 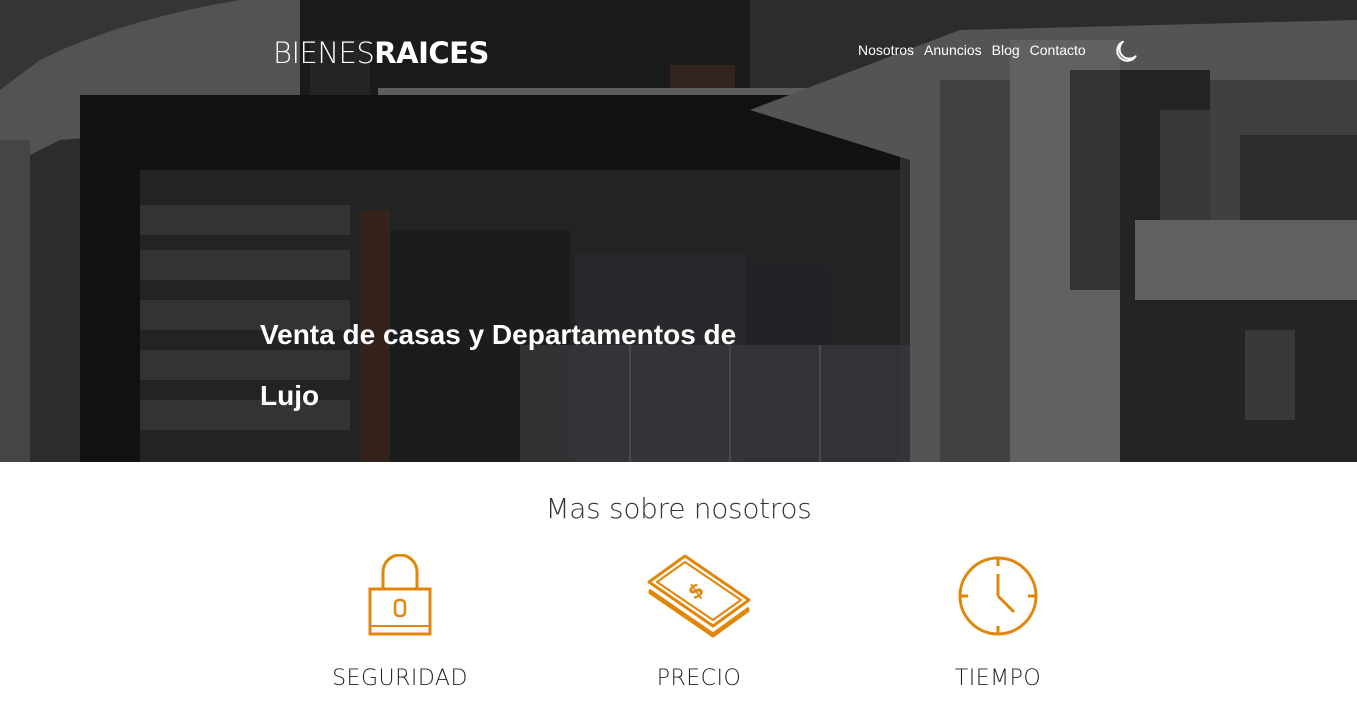 What do you see at coordinates (400, 599) in the screenshot?
I see `lock-icon` at bounding box center [400, 599].